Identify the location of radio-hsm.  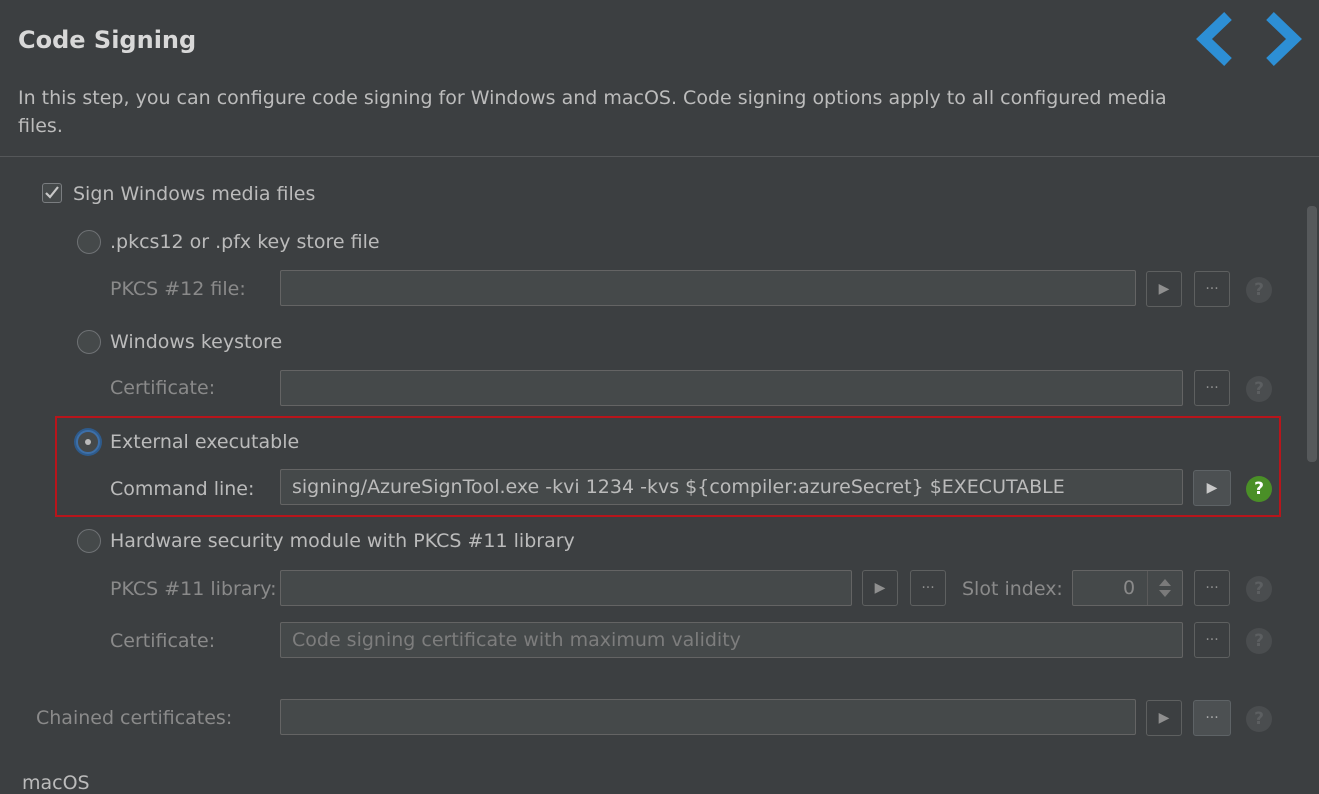
(89, 541).